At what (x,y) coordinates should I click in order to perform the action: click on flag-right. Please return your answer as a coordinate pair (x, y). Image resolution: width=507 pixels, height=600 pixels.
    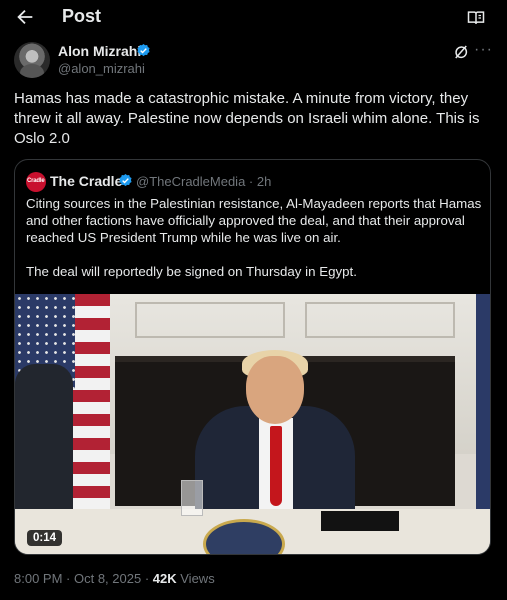
    Looking at the image, I should click on (483, 409).